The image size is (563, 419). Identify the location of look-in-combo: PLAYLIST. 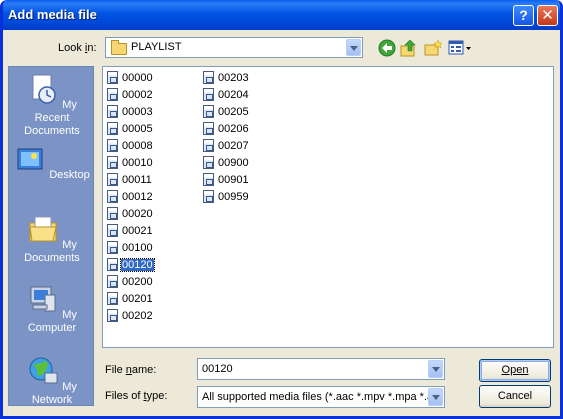
(234, 47).